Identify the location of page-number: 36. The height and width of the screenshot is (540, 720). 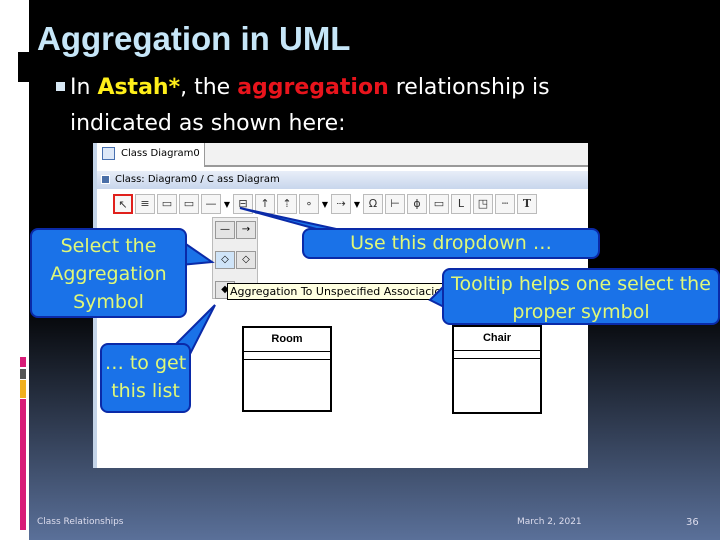
(692, 522).